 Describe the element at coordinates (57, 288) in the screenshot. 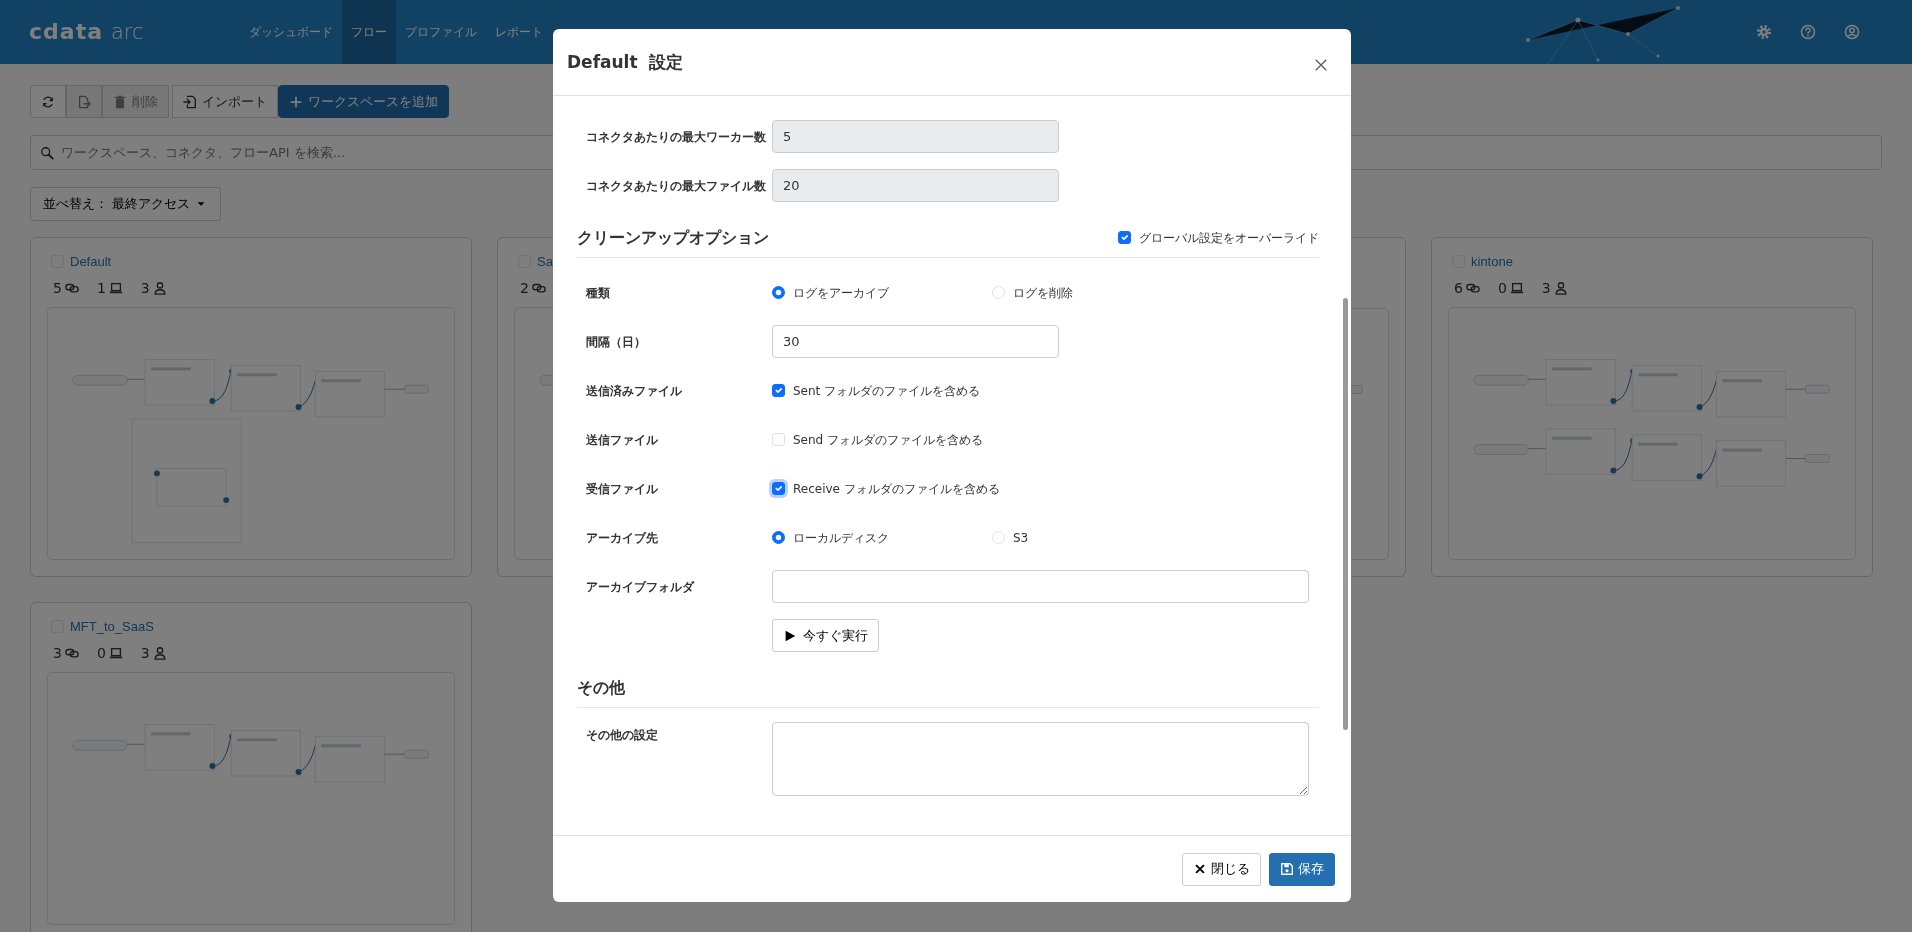

I see `connector-count: 5` at that location.